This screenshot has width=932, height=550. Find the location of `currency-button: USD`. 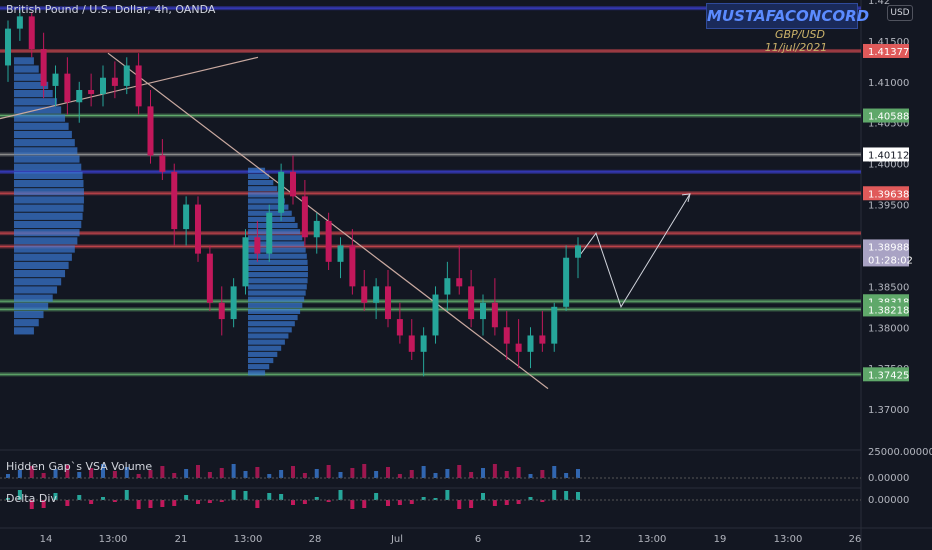

currency-button: USD is located at coordinates (900, 13).